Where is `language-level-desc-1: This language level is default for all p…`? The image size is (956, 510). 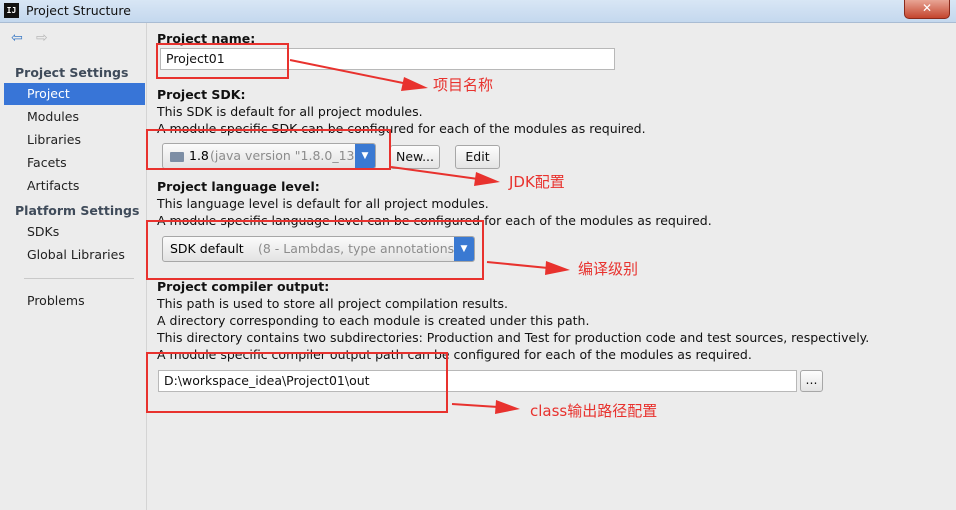 language-level-desc-1: This language level is default for all p… is located at coordinates (323, 203).